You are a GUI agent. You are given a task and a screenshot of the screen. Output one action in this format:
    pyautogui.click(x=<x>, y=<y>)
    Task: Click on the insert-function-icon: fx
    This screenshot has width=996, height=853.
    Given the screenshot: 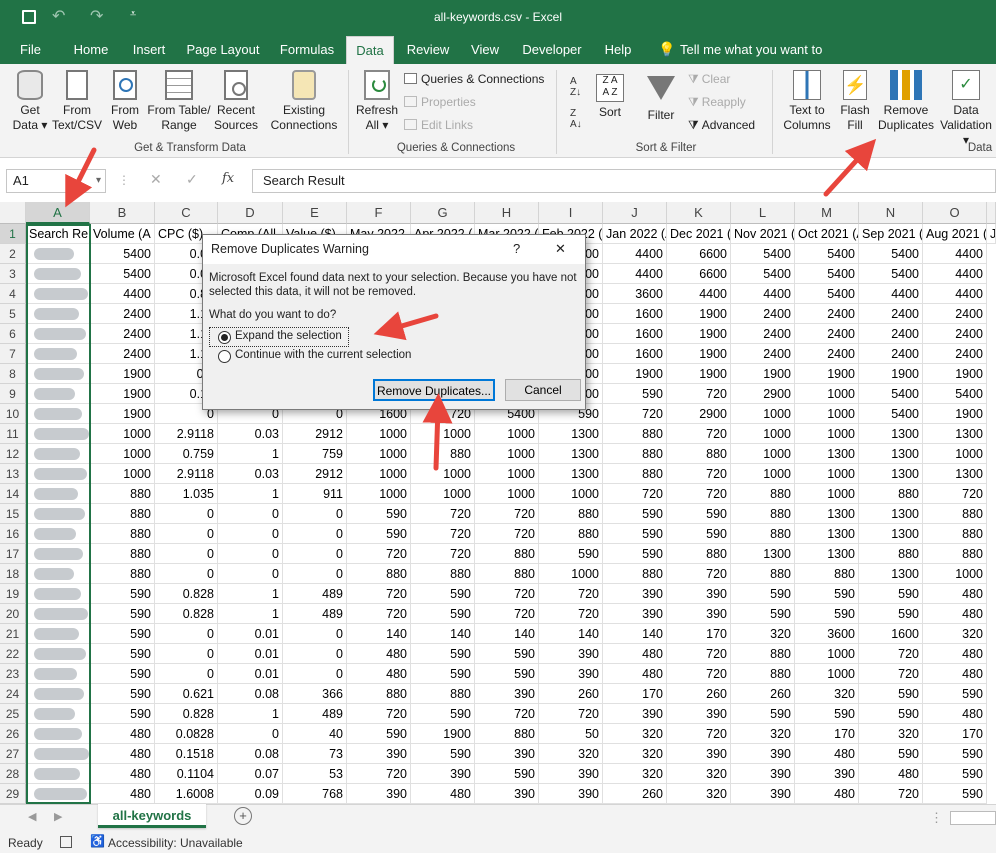 What is the action you would take?
    pyautogui.click(x=228, y=178)
    